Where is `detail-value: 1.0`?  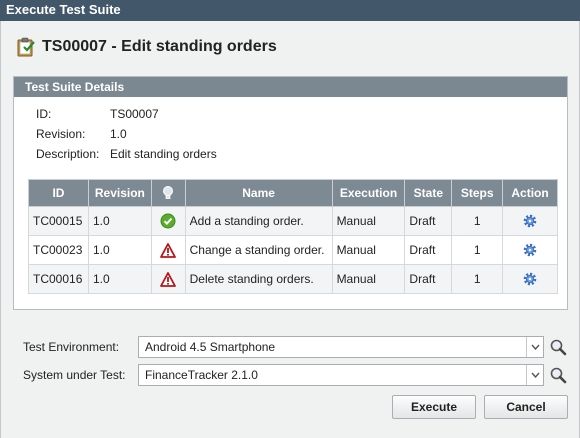 detail-value: 1.0 is located at coordinates (118, 134).